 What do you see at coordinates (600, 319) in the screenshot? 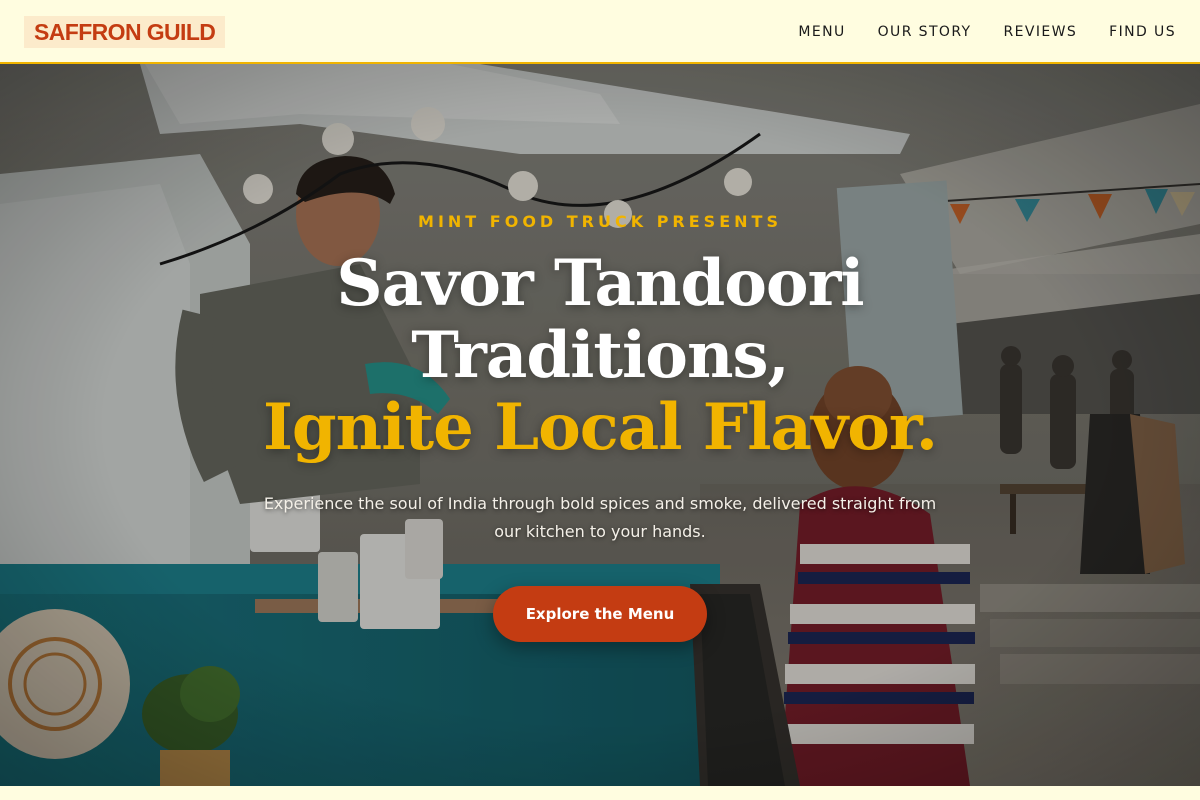
I see `headline-line-1: Savor Tandoori Traditions,` at bounding box center [600, 319].